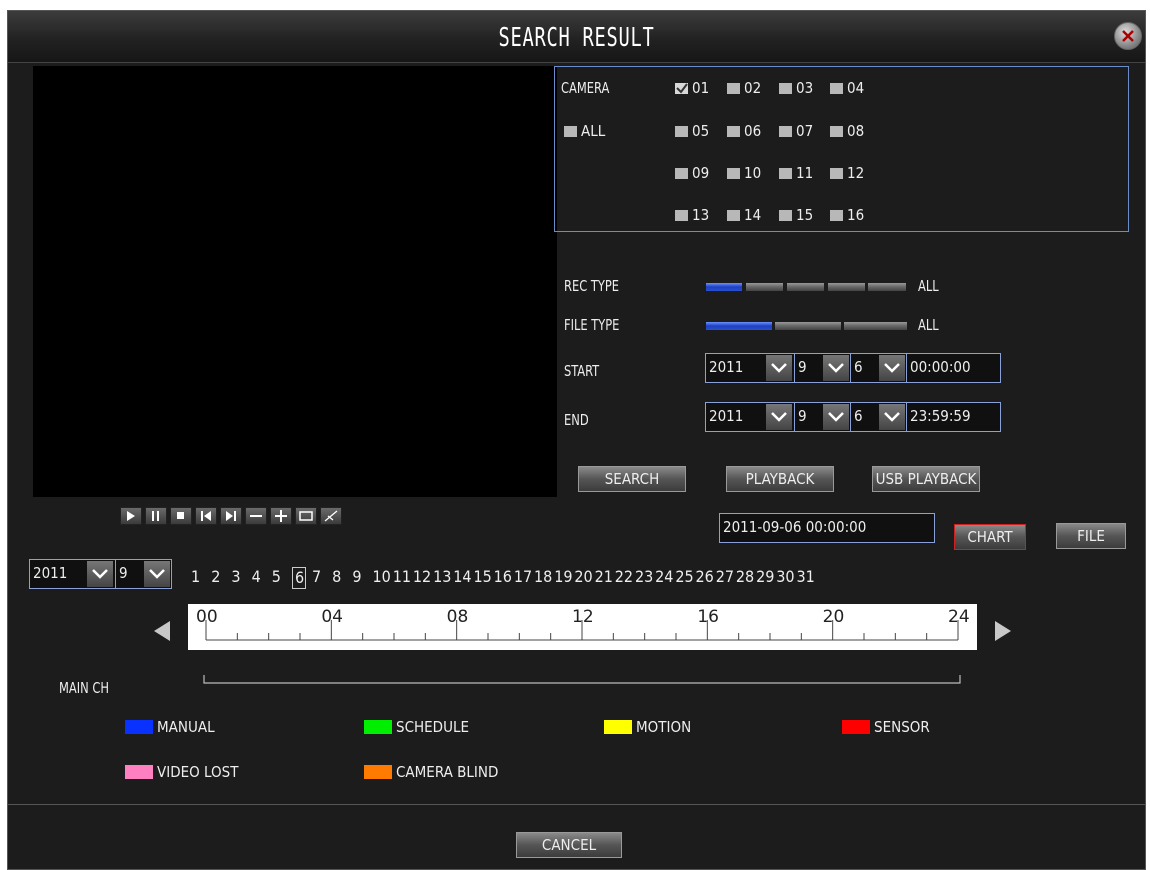 The width and height of the screenshot is (1150, 870). What do you see at coordinates (281, 516) in the screenshot?
I see `faster-button` at bounding box center [281, 516].